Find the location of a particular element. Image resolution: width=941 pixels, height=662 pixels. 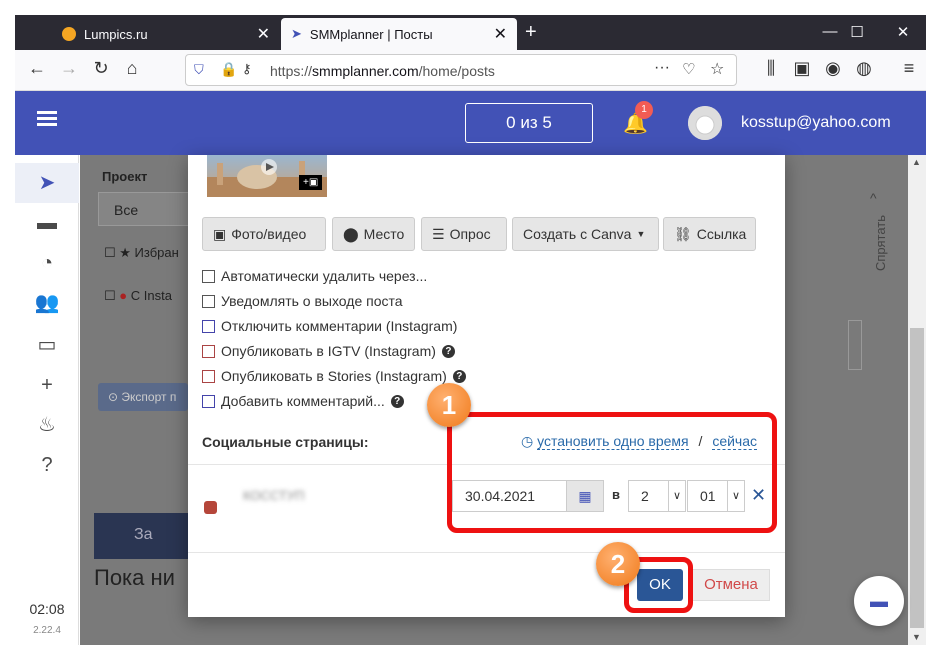

filter-instagram: ☐ ● С Insta is located at coordinates (138, 296).